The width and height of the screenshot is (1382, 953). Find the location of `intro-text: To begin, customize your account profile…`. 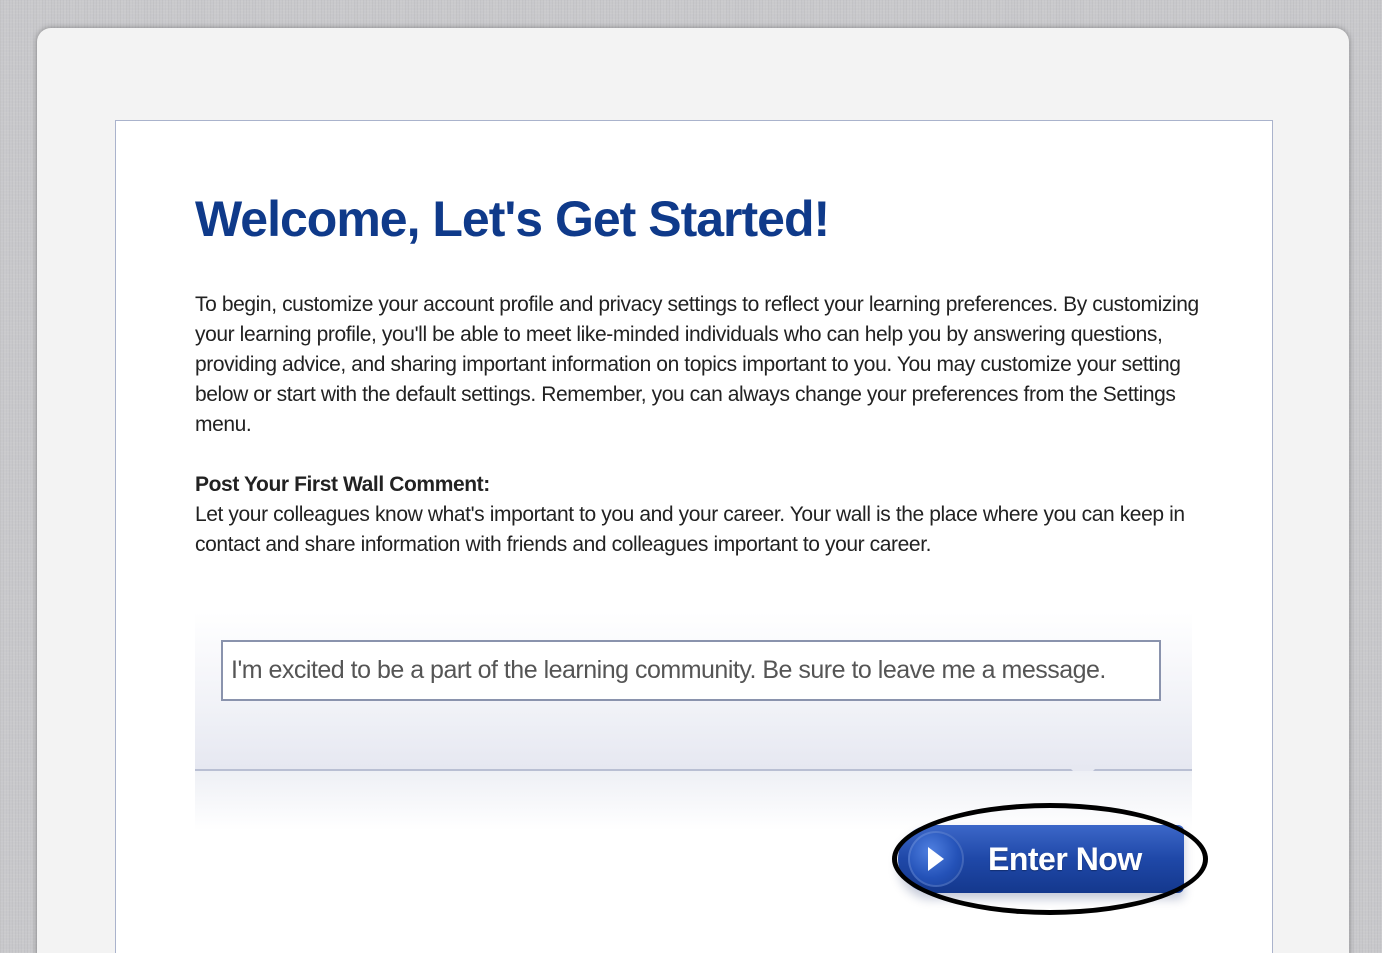

intro-text: To begin, customize your account profile… is located at coordinates (697, 364).